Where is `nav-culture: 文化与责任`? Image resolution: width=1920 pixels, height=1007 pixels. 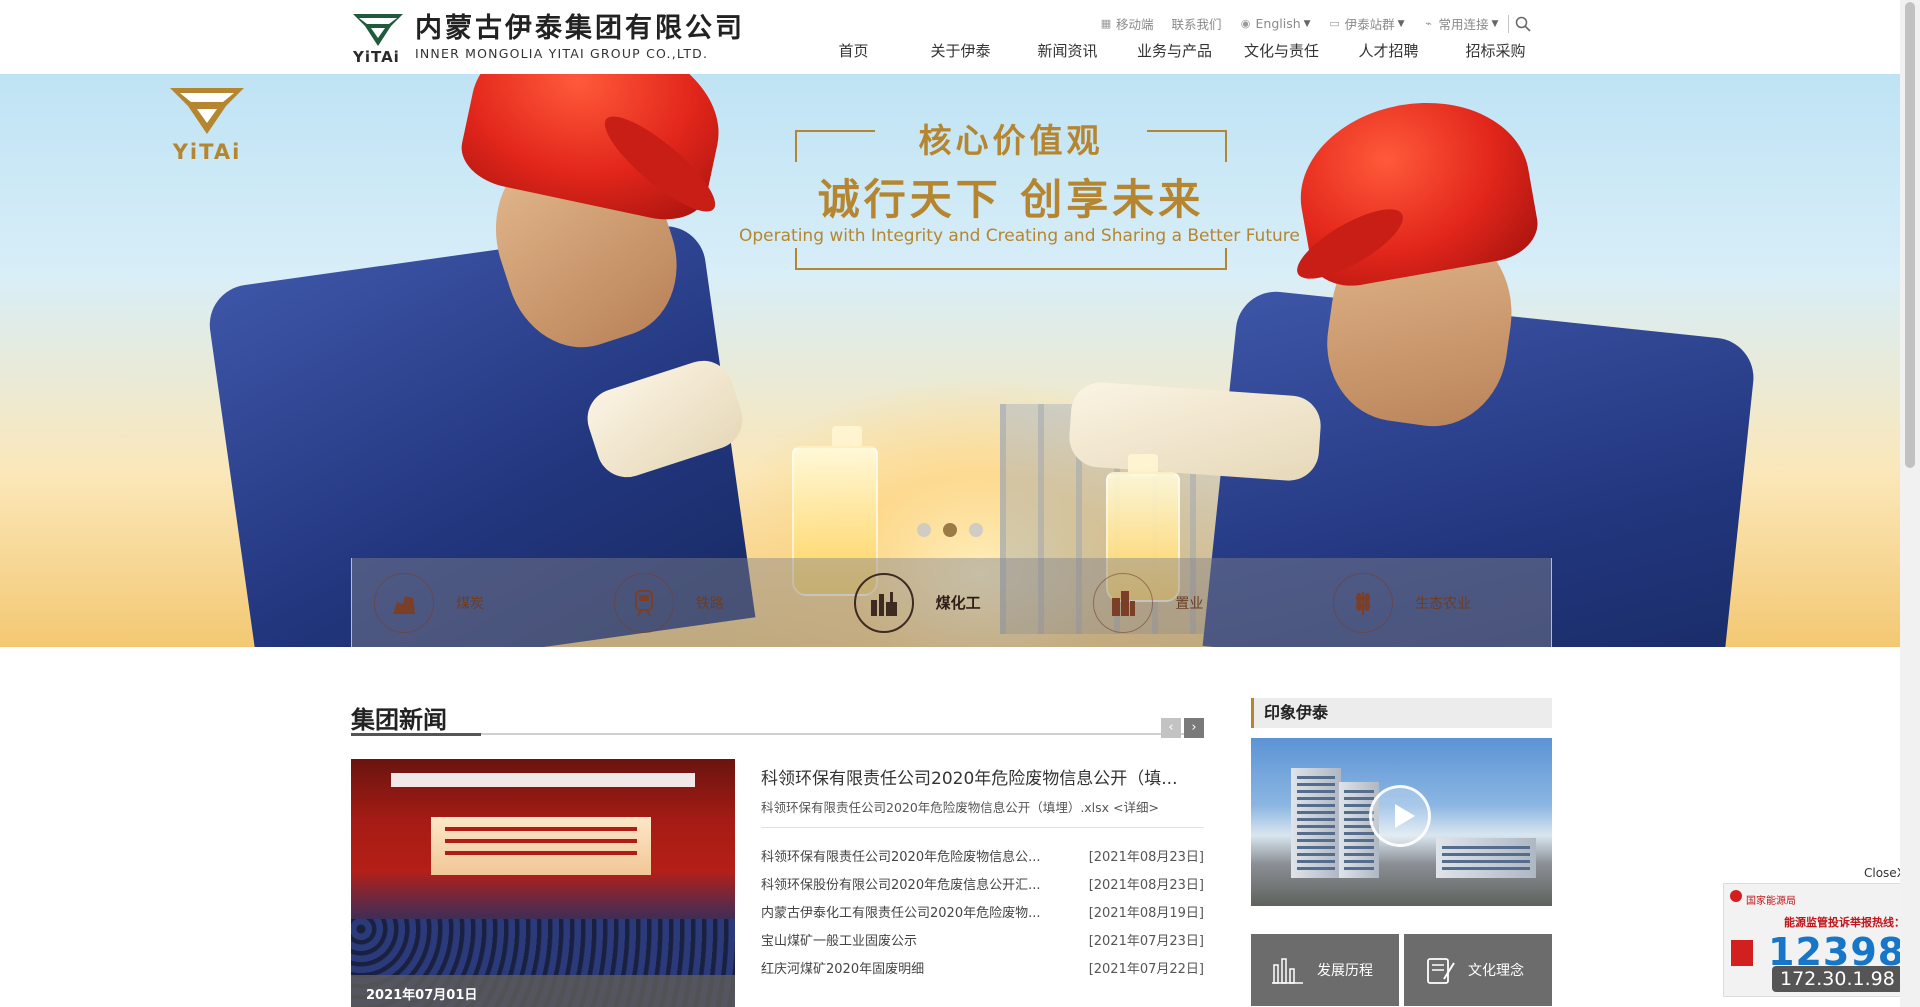 nav-culture: 文化与责任 is located at coordinates (1281, 50).